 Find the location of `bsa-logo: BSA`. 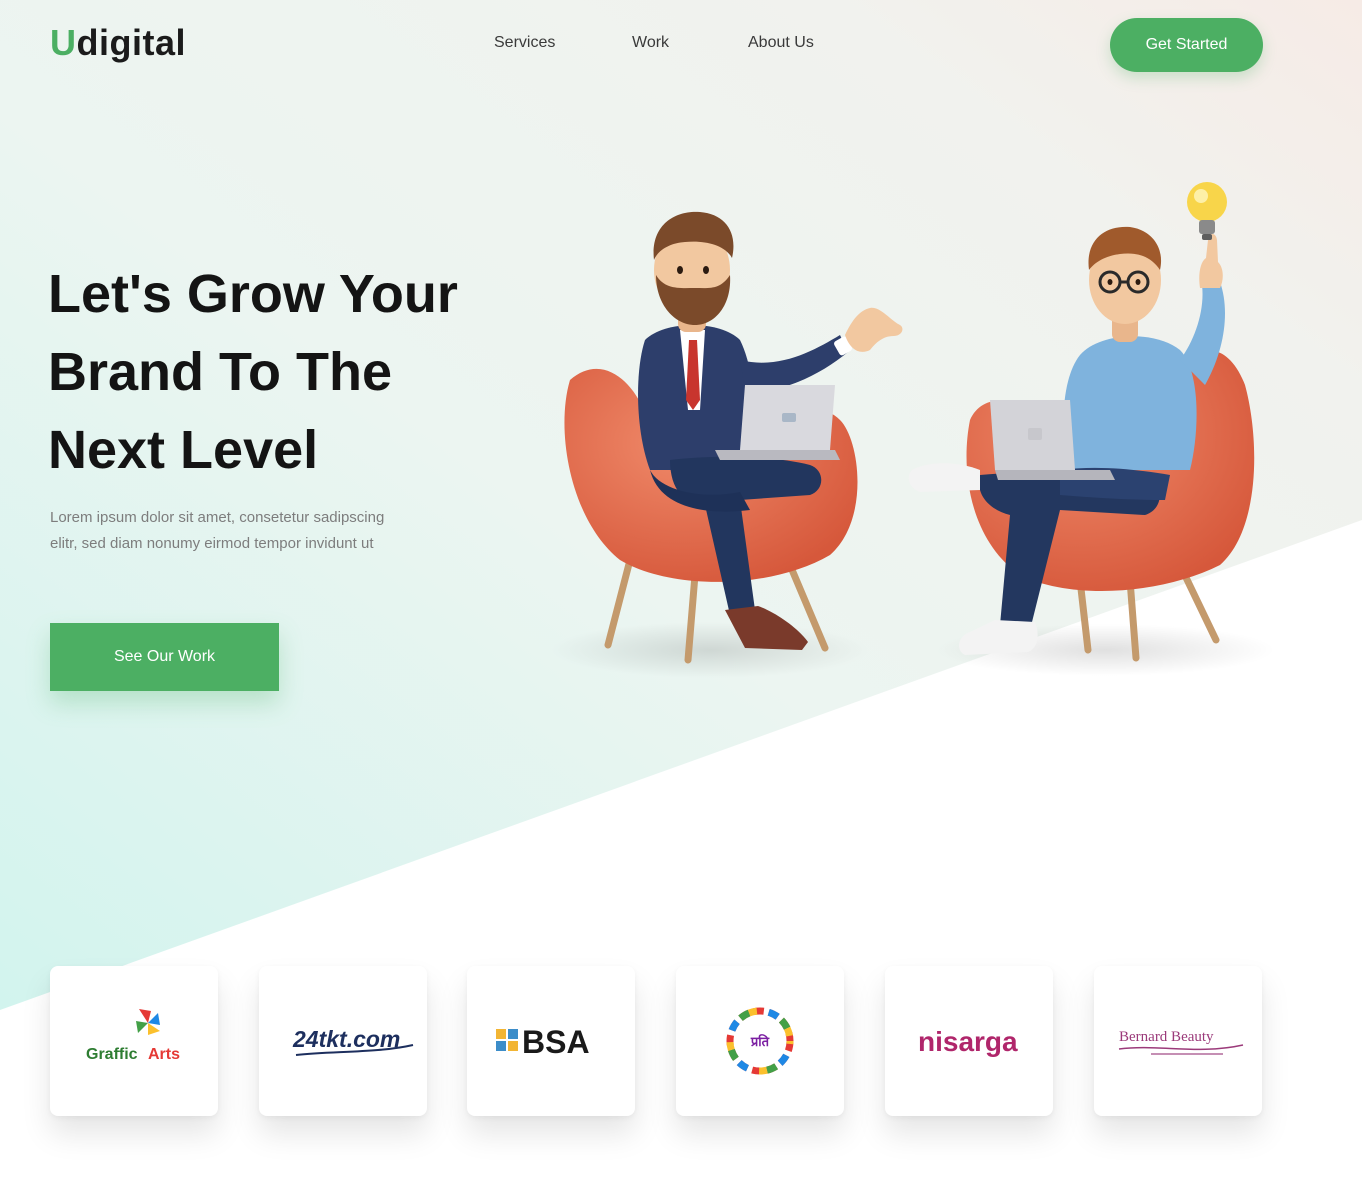

bsa-logo: BSA is located at coordinates (543, 1042).